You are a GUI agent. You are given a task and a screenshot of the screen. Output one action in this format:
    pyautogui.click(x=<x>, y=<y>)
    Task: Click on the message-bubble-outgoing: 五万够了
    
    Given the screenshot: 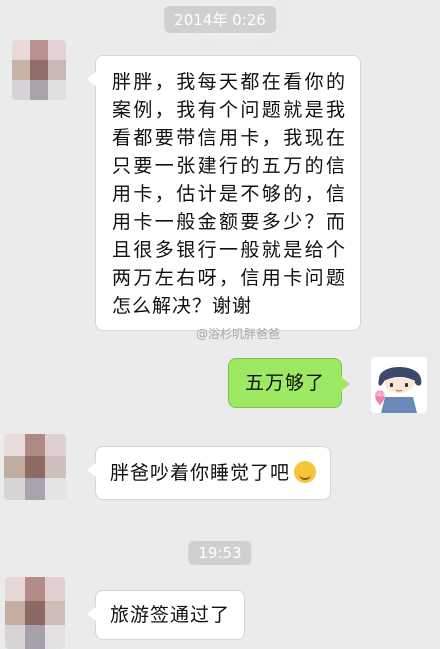 What is the action you would take?
    pyautogui.click(x=289, y=383)
    